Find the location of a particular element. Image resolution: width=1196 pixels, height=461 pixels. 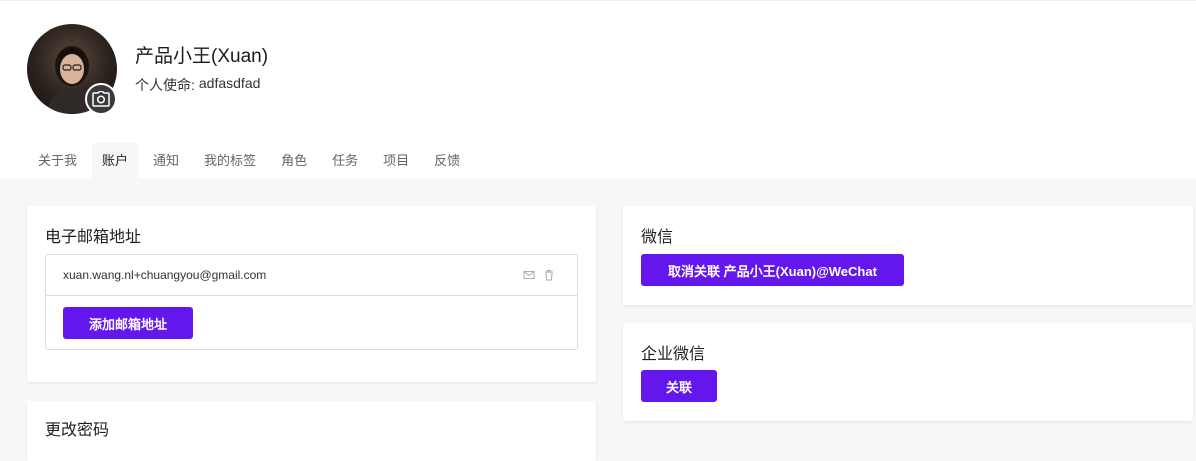

tab-my-tags: 我的标签 is located at coordinates (230, 161).